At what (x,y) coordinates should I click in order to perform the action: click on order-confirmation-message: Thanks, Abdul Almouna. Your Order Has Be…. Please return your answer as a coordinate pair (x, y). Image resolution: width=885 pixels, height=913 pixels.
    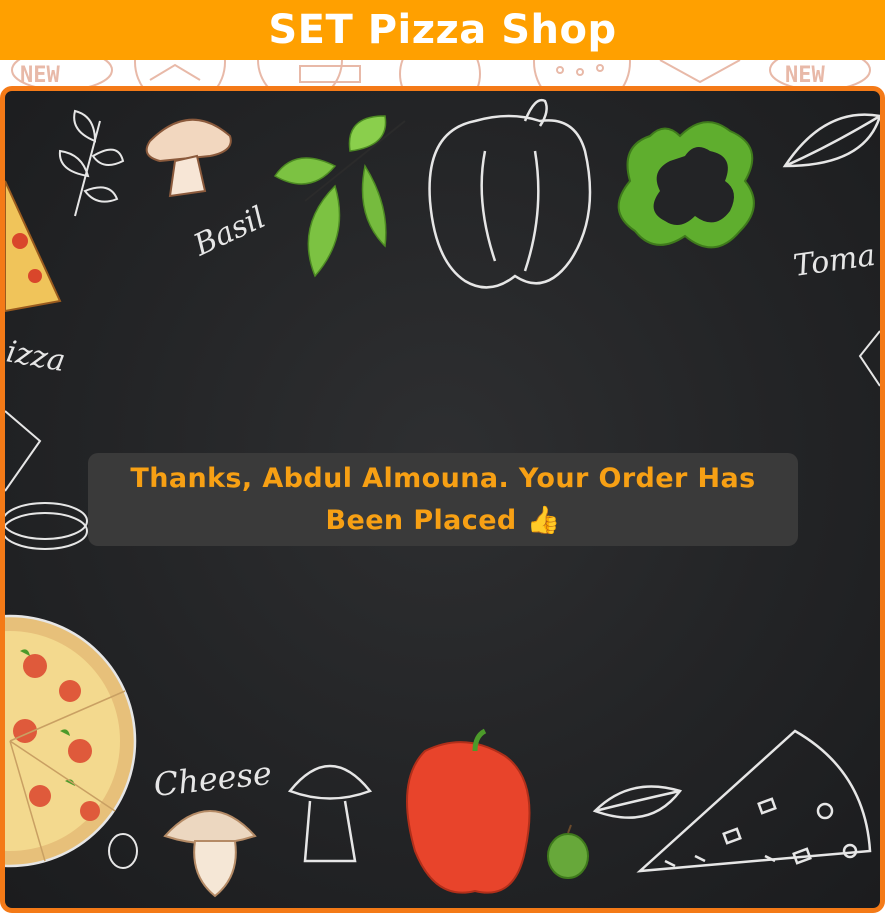
    Looking at the image, I should click on (443, 499).